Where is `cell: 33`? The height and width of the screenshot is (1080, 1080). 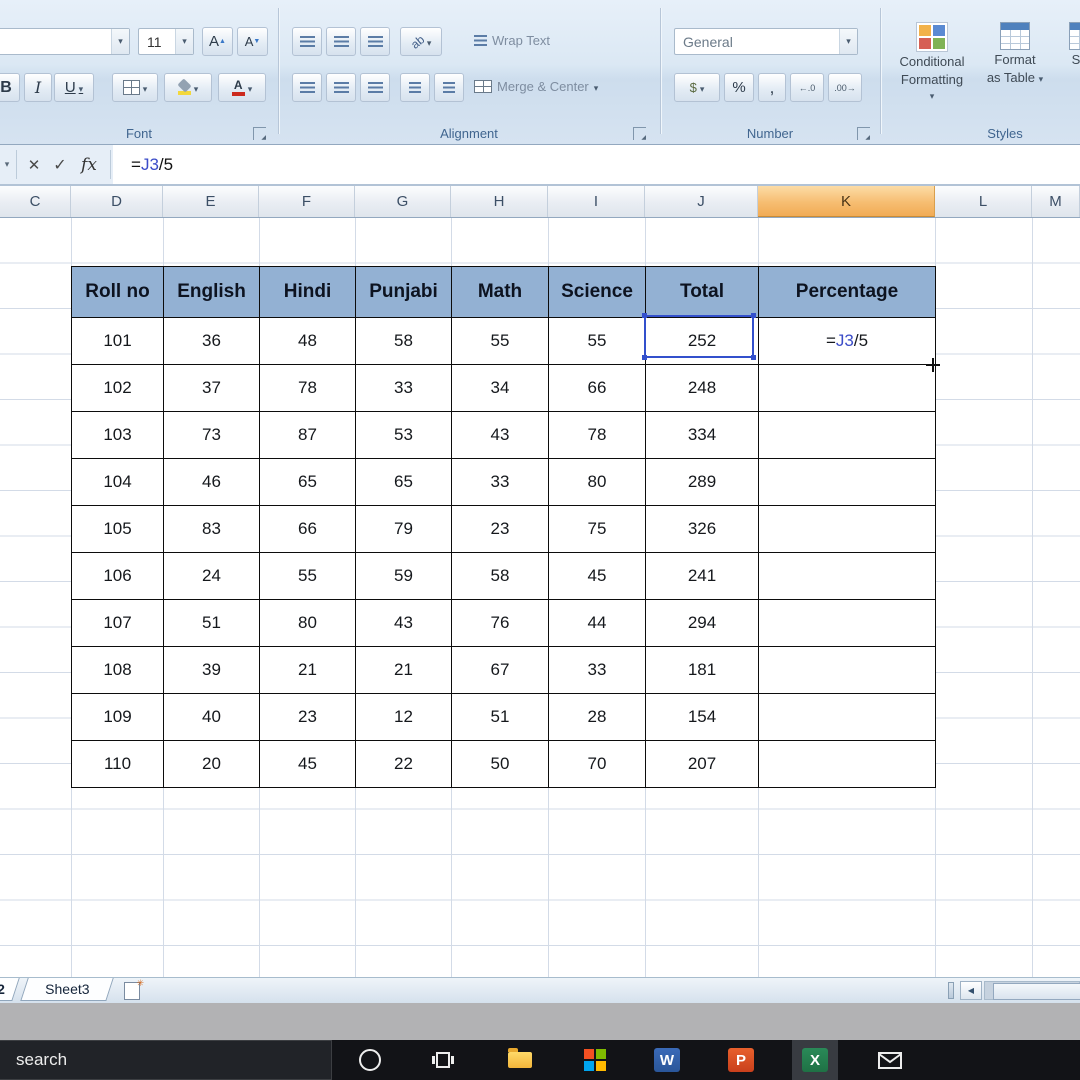 cell: 33 is located at coordinates (597, 670).